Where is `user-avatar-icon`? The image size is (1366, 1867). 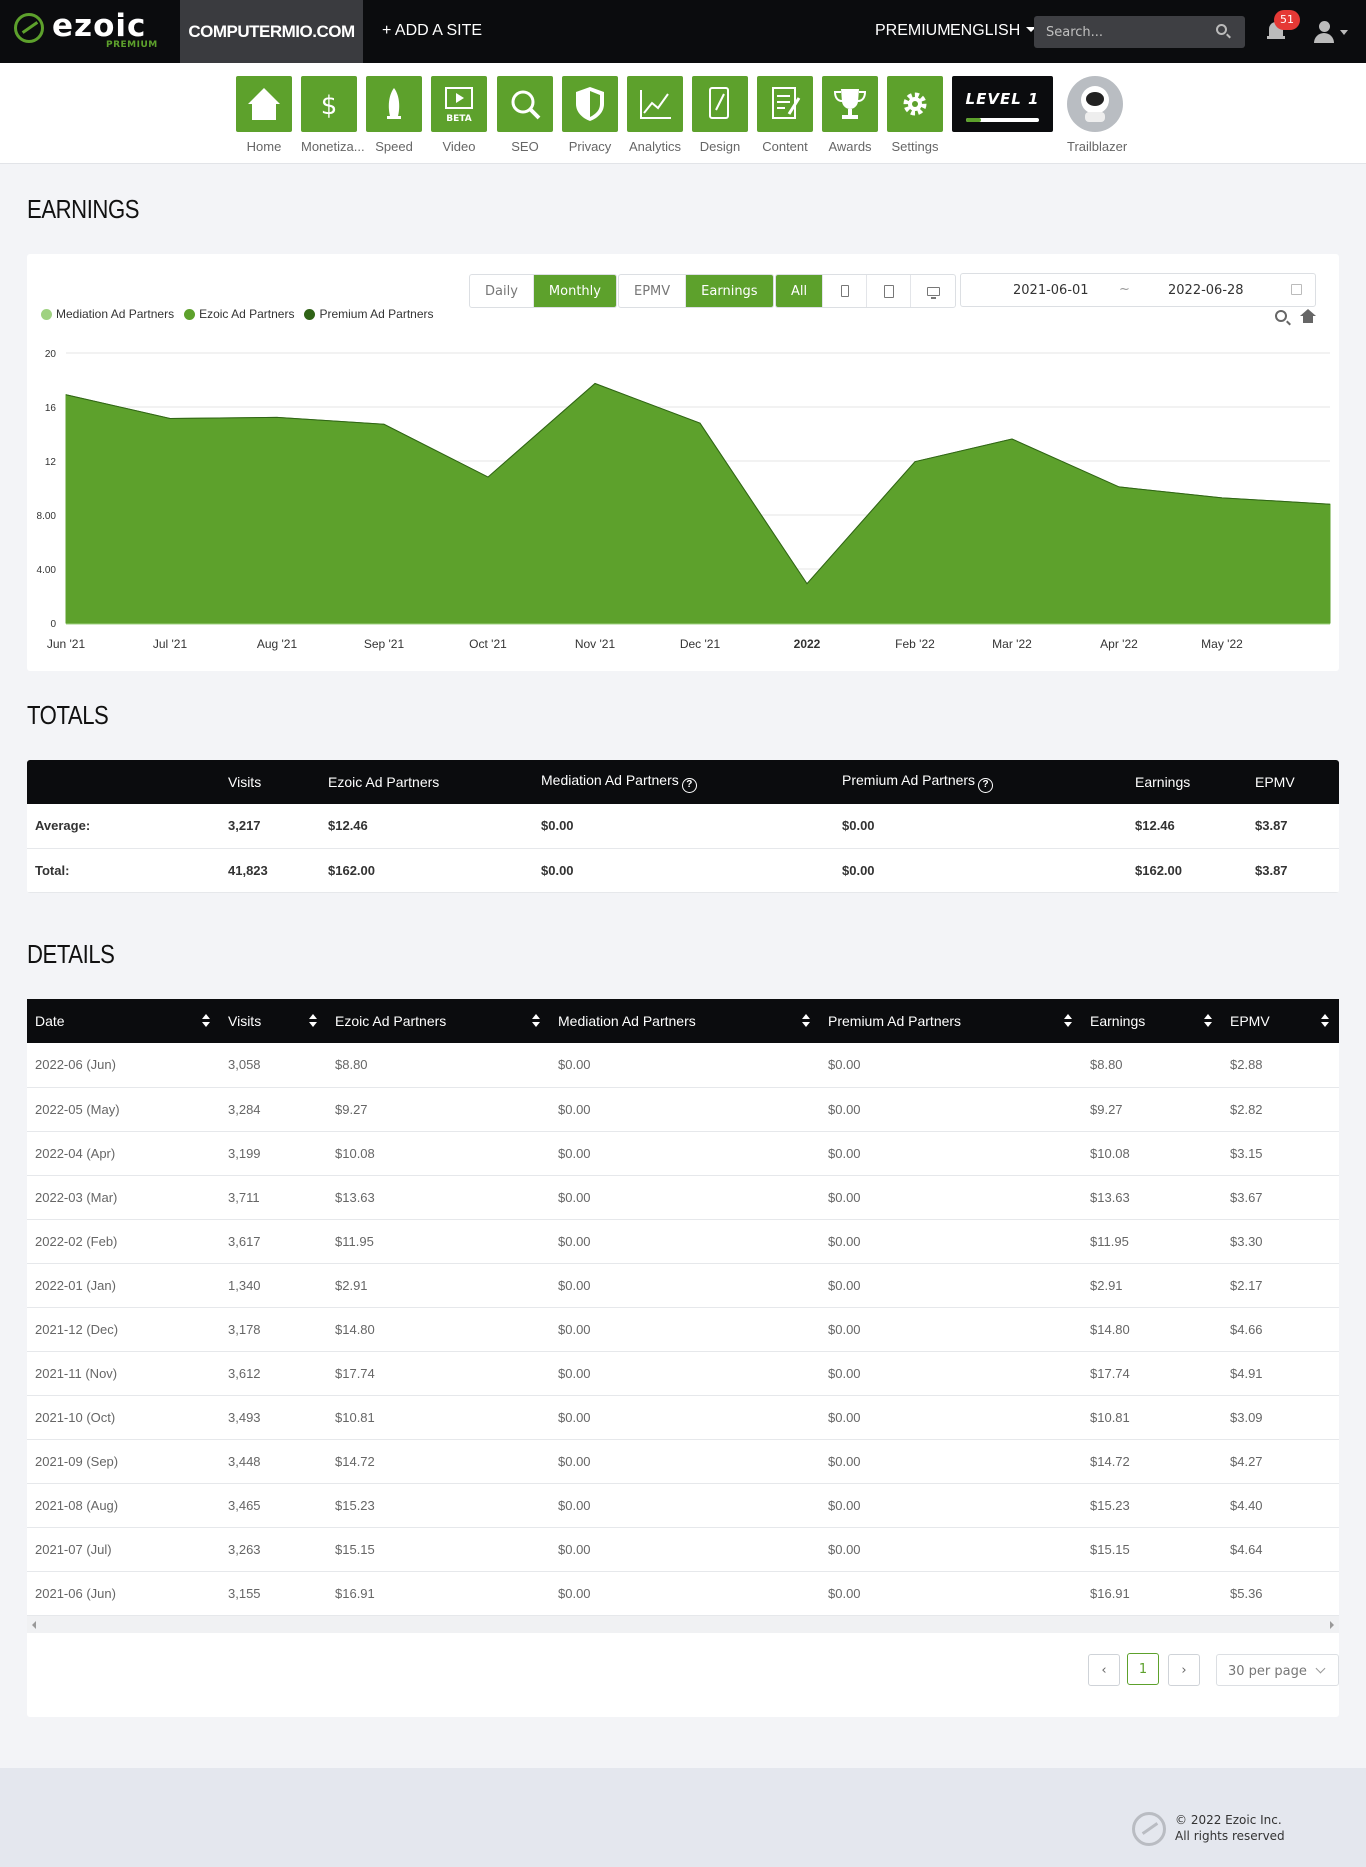
user-avatar-icon is located at coordinates (1324, 33).